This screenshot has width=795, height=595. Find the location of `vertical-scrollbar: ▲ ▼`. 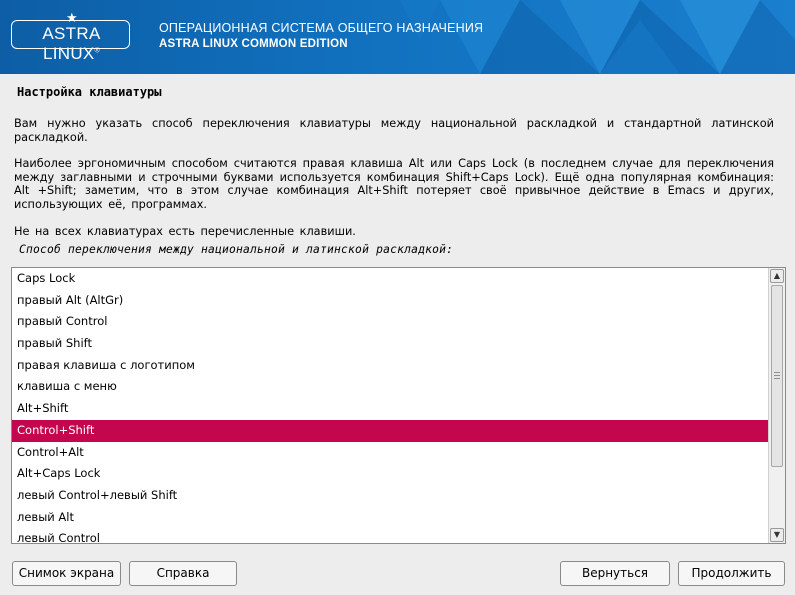

vertical-scrollbar: ▲ ▼ is located at coordinates (776, 405).